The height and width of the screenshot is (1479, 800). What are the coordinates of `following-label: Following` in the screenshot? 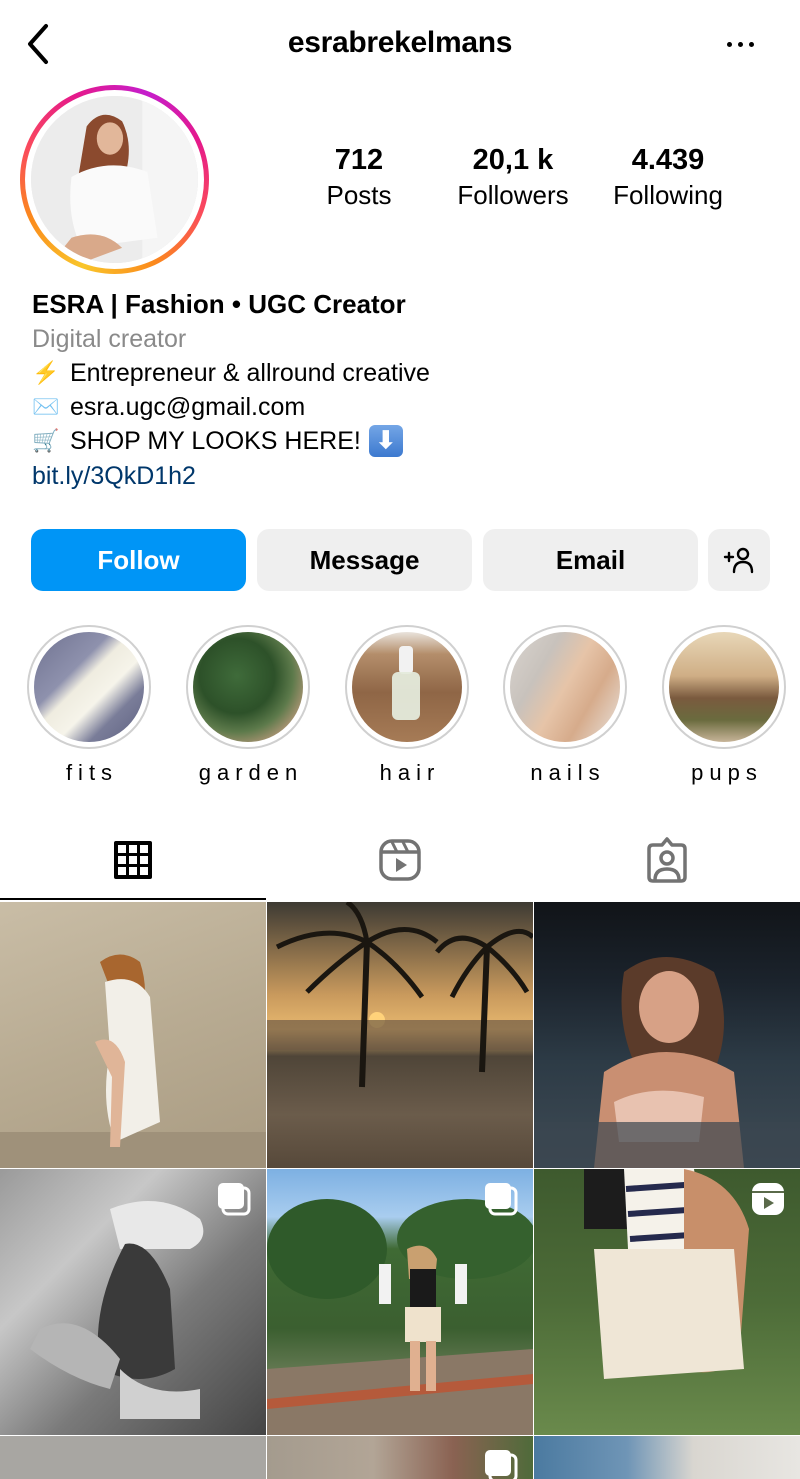 It's located at (668, 195).